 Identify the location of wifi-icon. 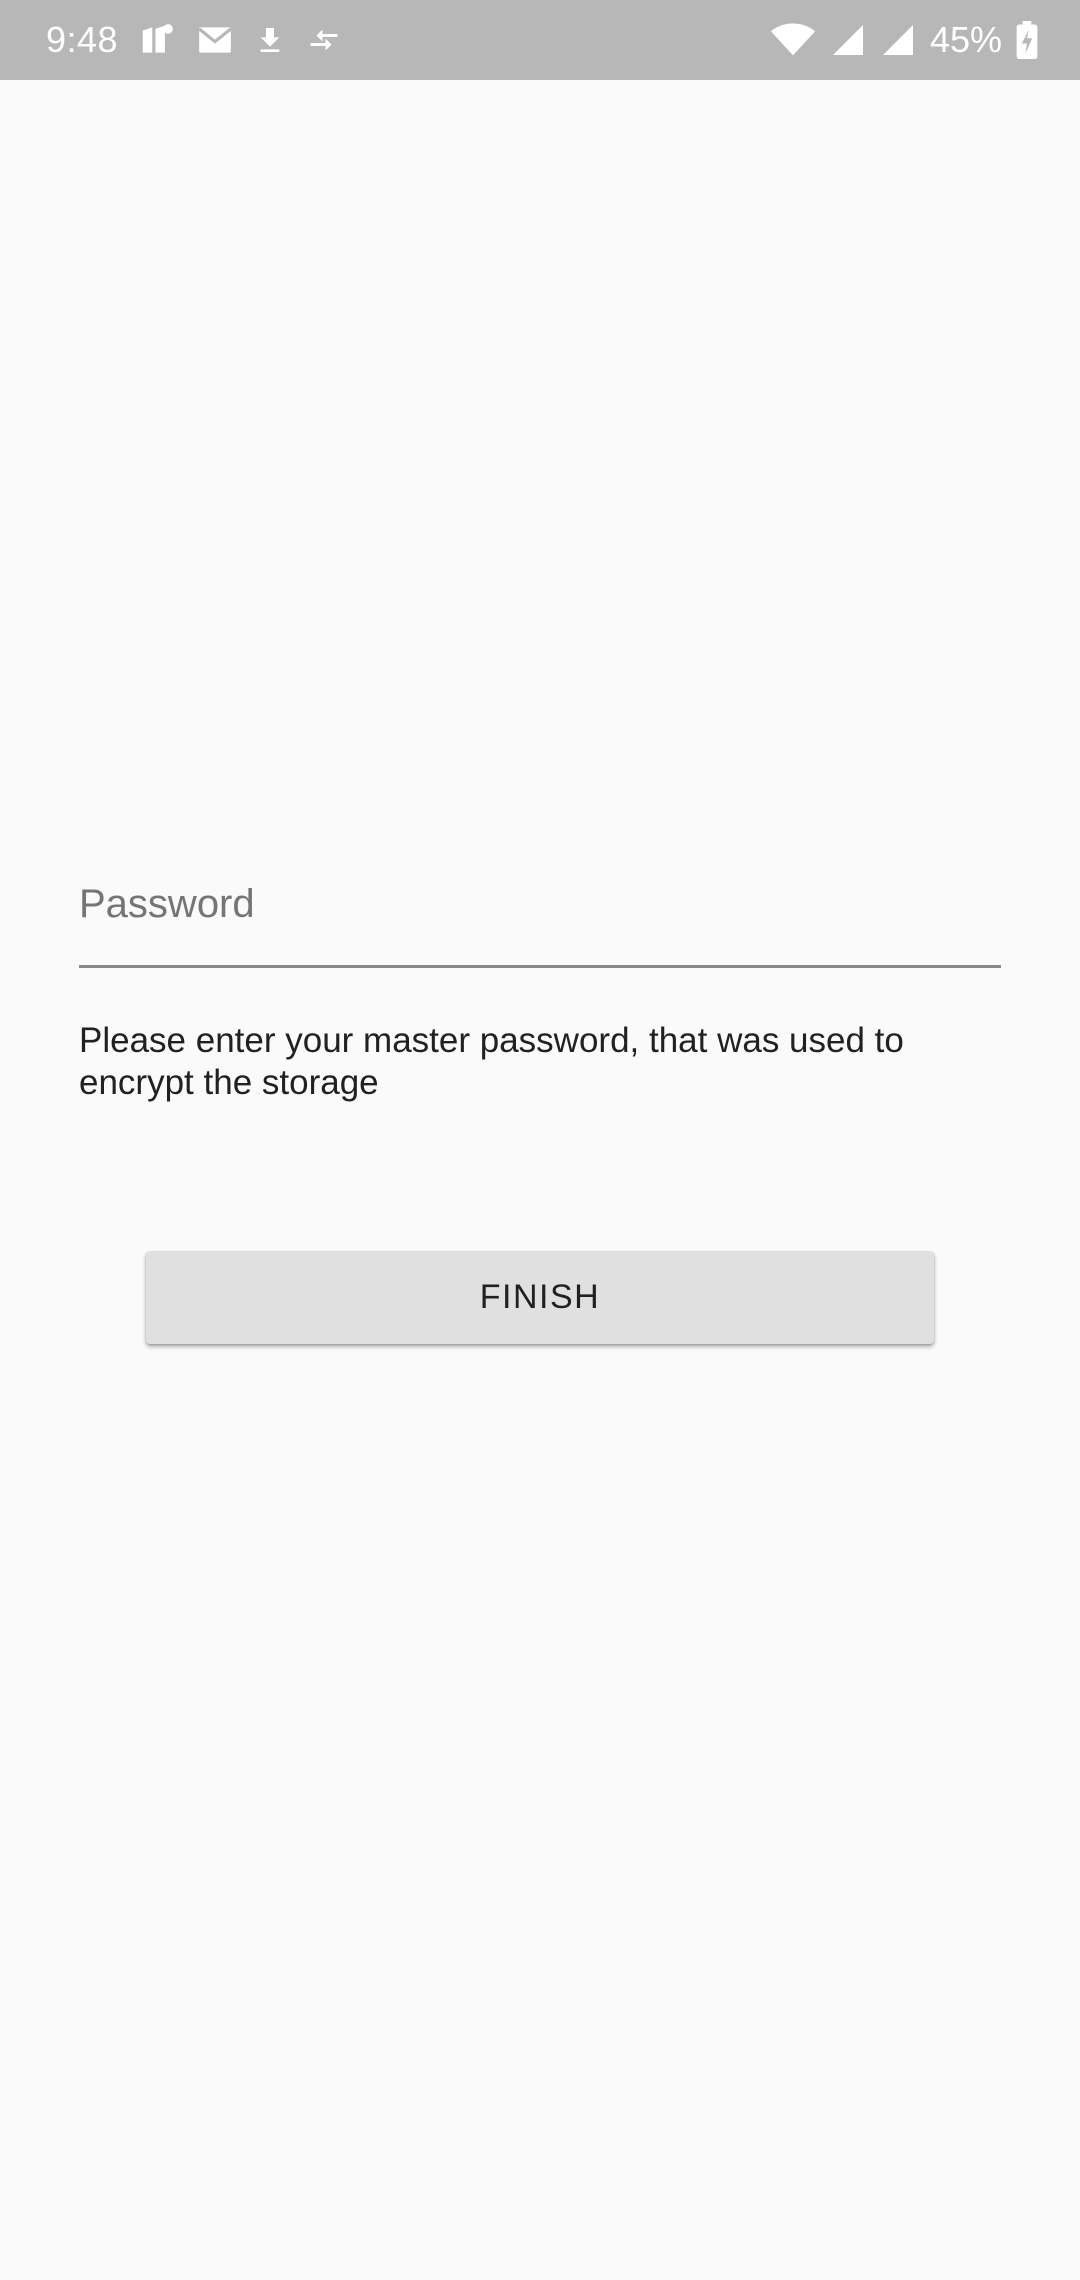
(793, 40).